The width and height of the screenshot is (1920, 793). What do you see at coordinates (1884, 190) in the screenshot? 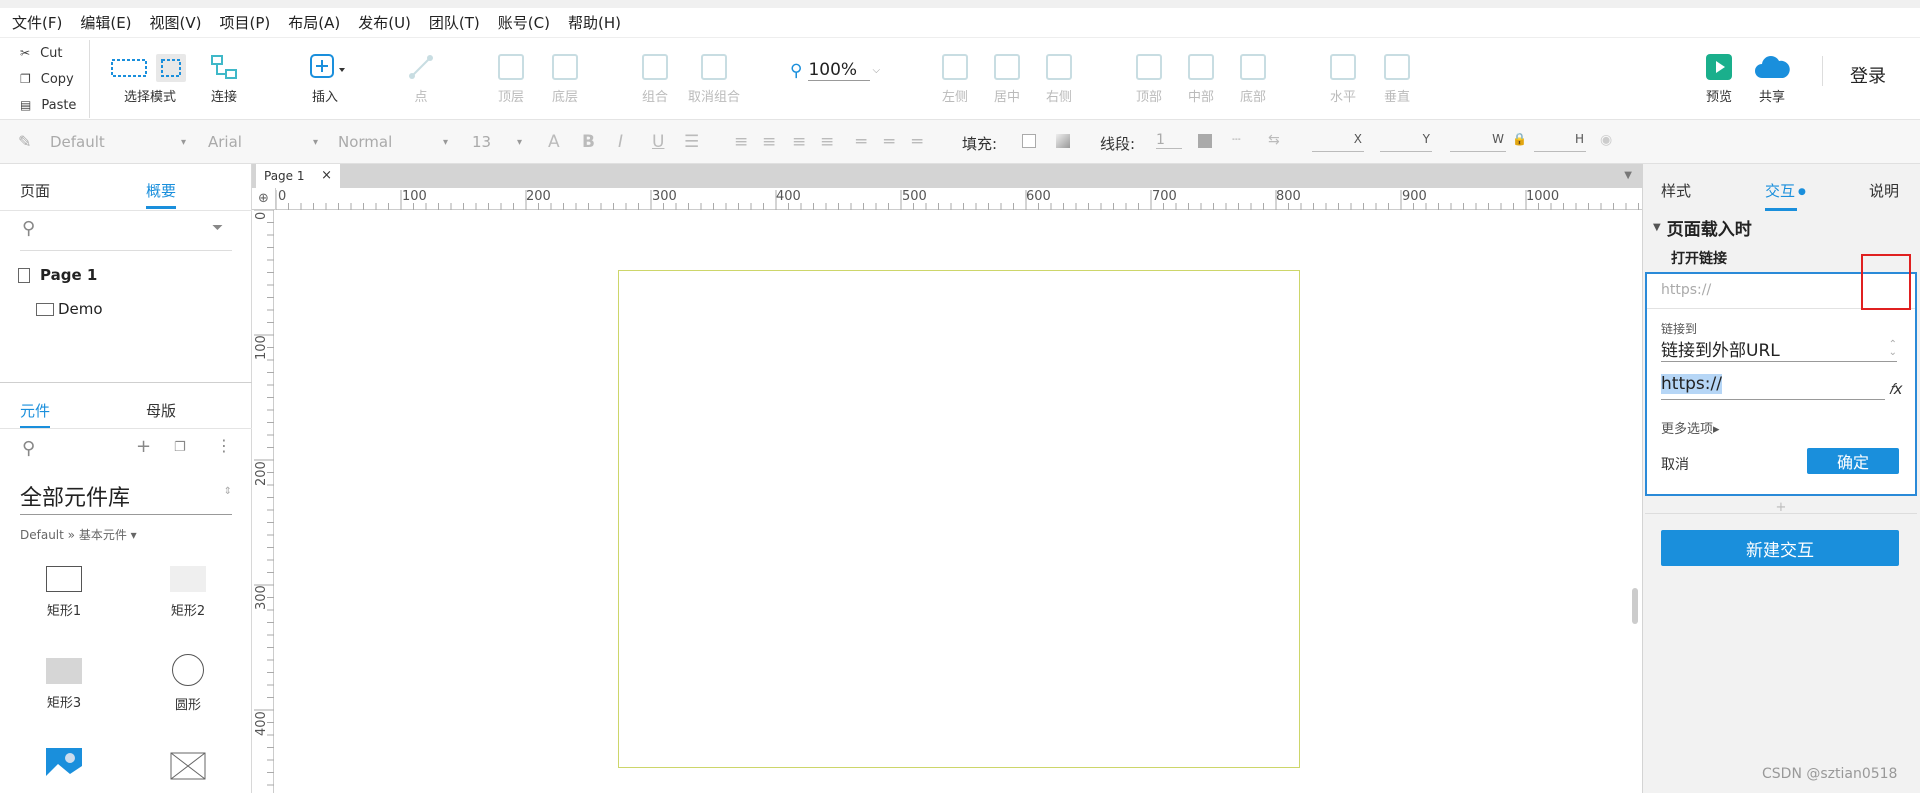
I see `tab-notes: 说明` at bounding box center [1884, 190].